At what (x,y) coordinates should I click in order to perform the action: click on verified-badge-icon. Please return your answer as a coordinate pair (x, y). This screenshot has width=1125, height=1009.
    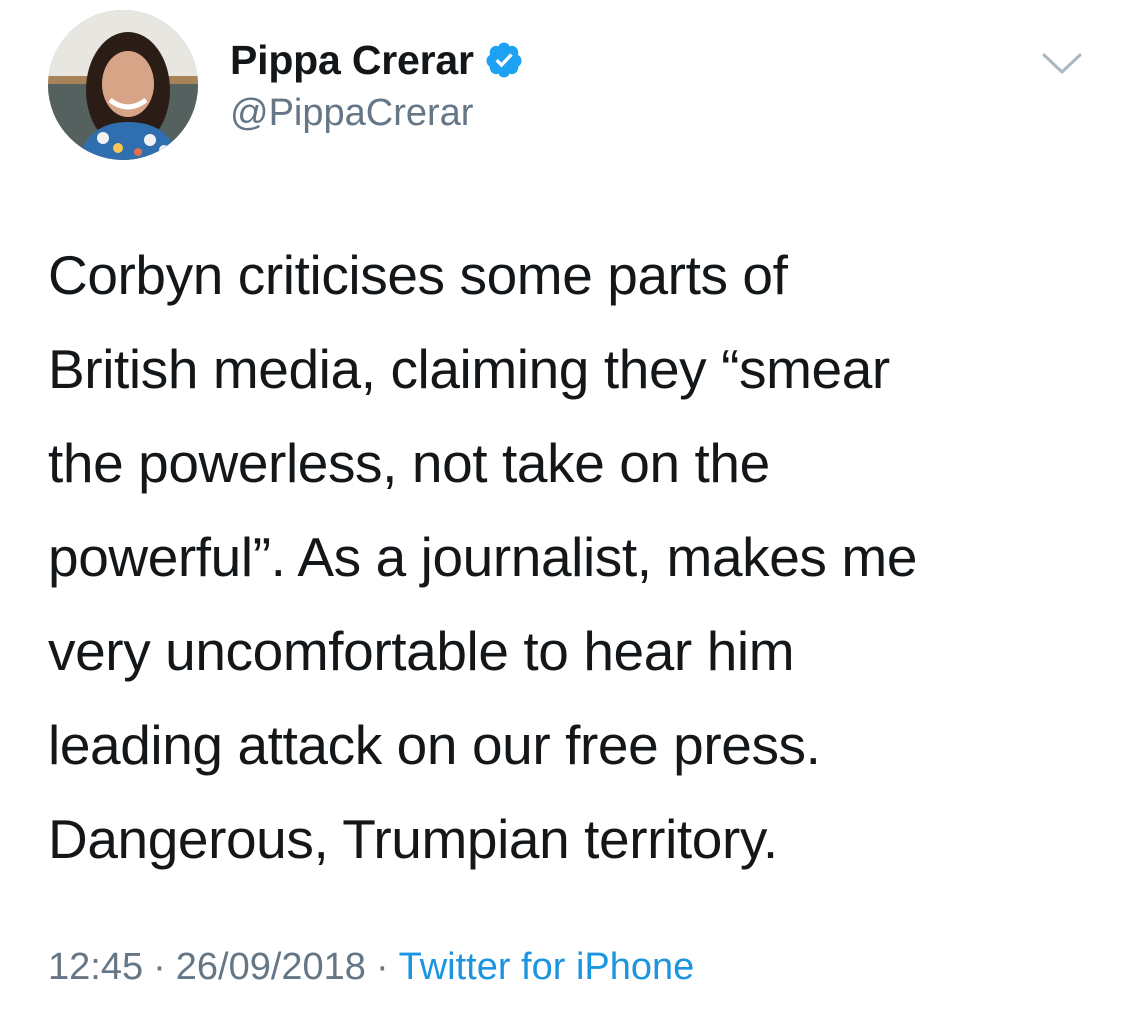
    Looking at the image, I should click on (504, 60).